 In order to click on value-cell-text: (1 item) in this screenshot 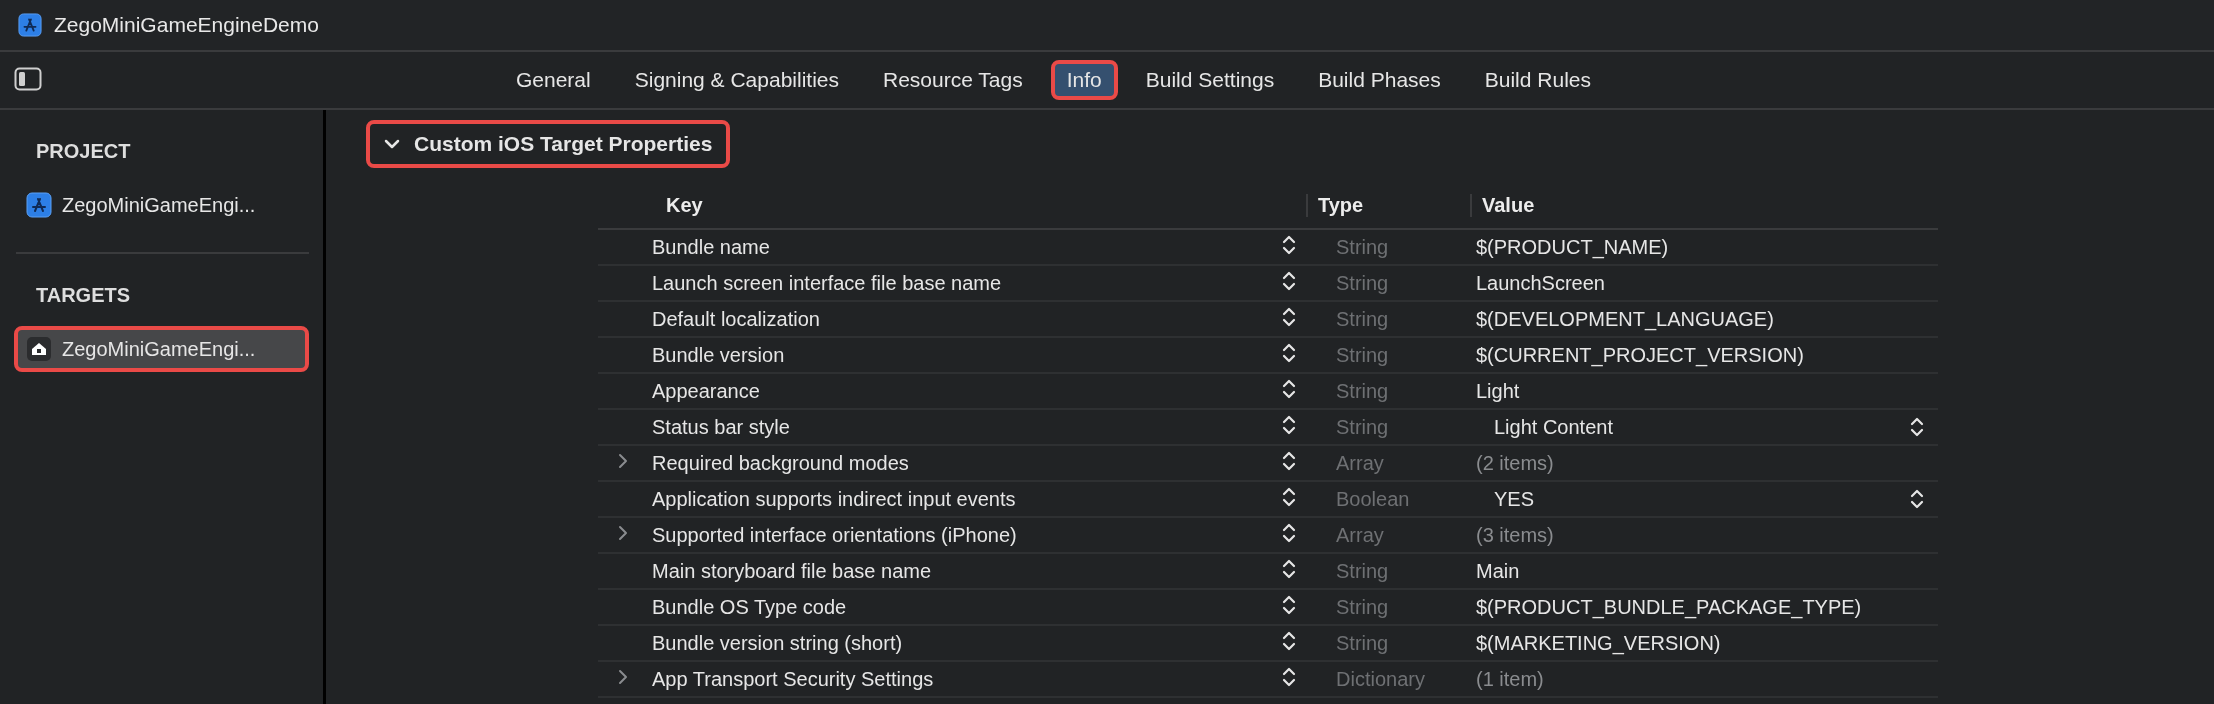, I will do `click(1510, 679)`.